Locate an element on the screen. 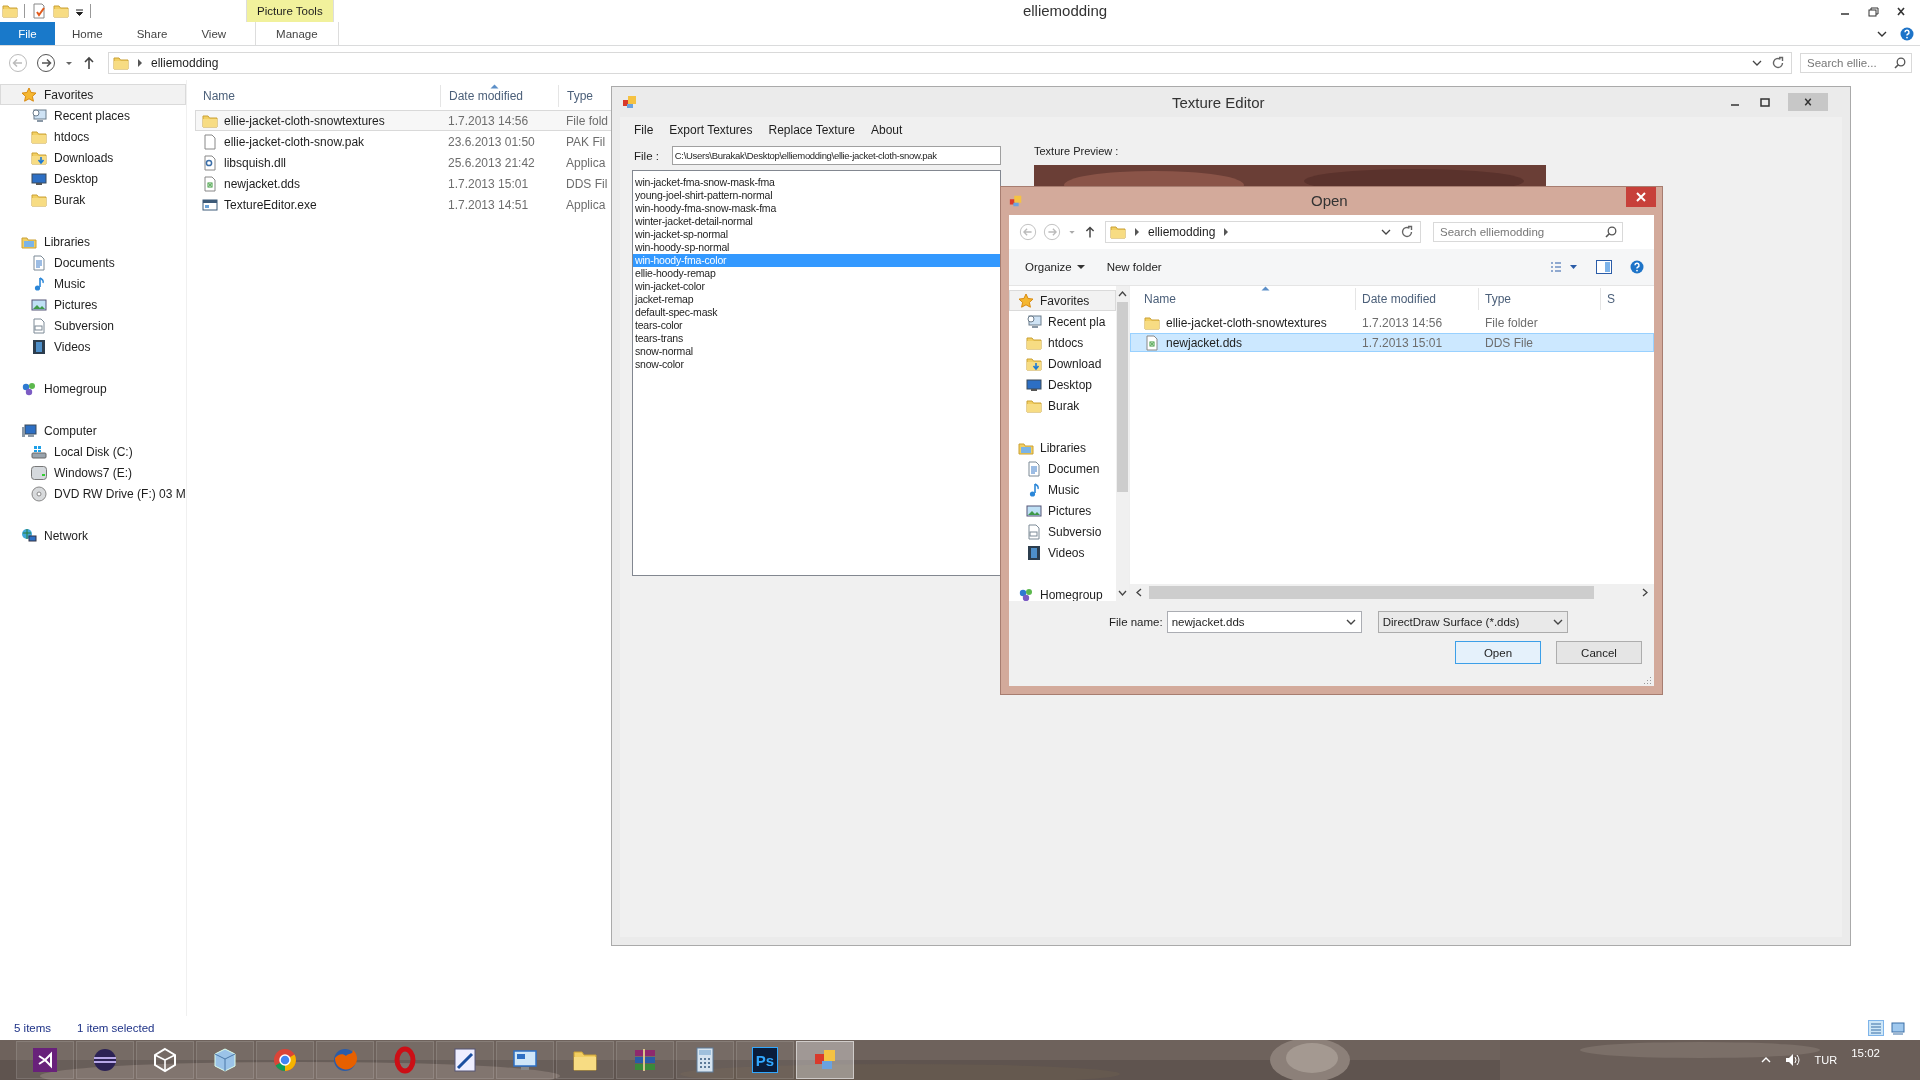 The width and height of the screenshot is (1920, 1080). nav-label: Burak is located at coordinates (1064, 405).